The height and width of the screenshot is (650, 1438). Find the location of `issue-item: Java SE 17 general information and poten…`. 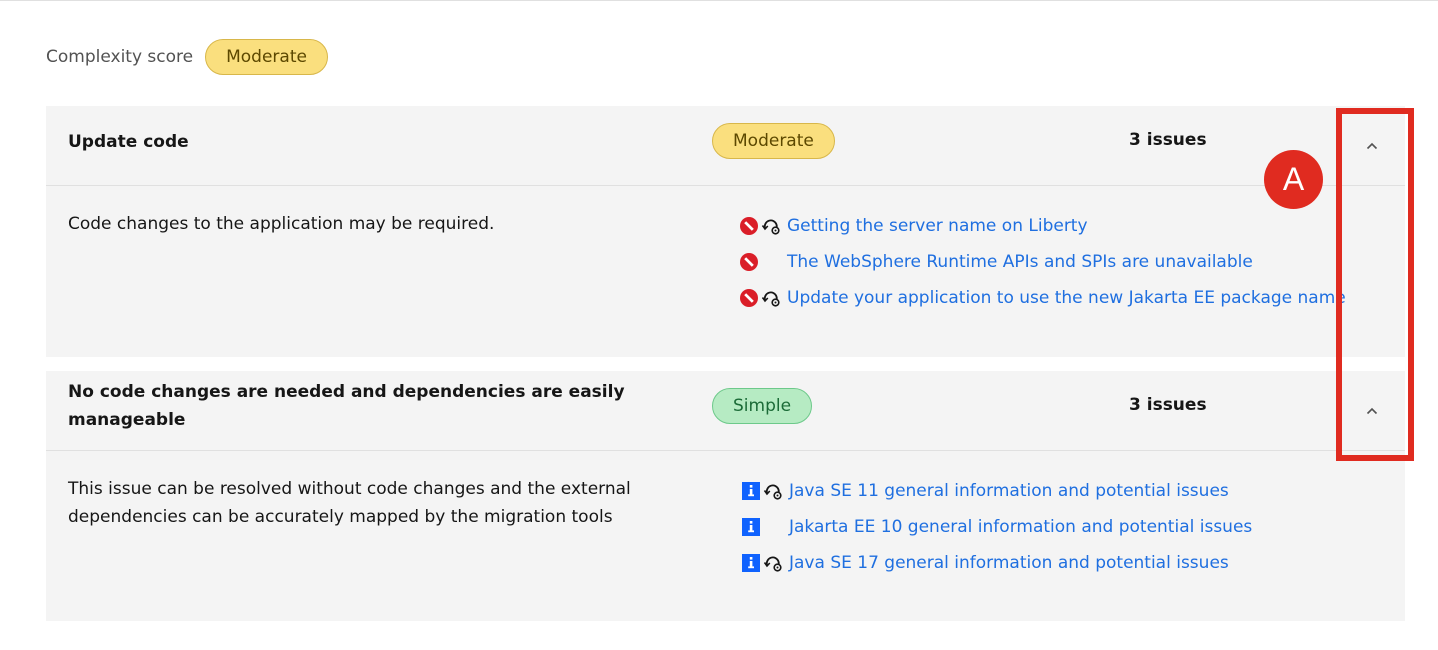

issue-item: Java SE 17 general information and poten… is located at coordinates (1070, 563).